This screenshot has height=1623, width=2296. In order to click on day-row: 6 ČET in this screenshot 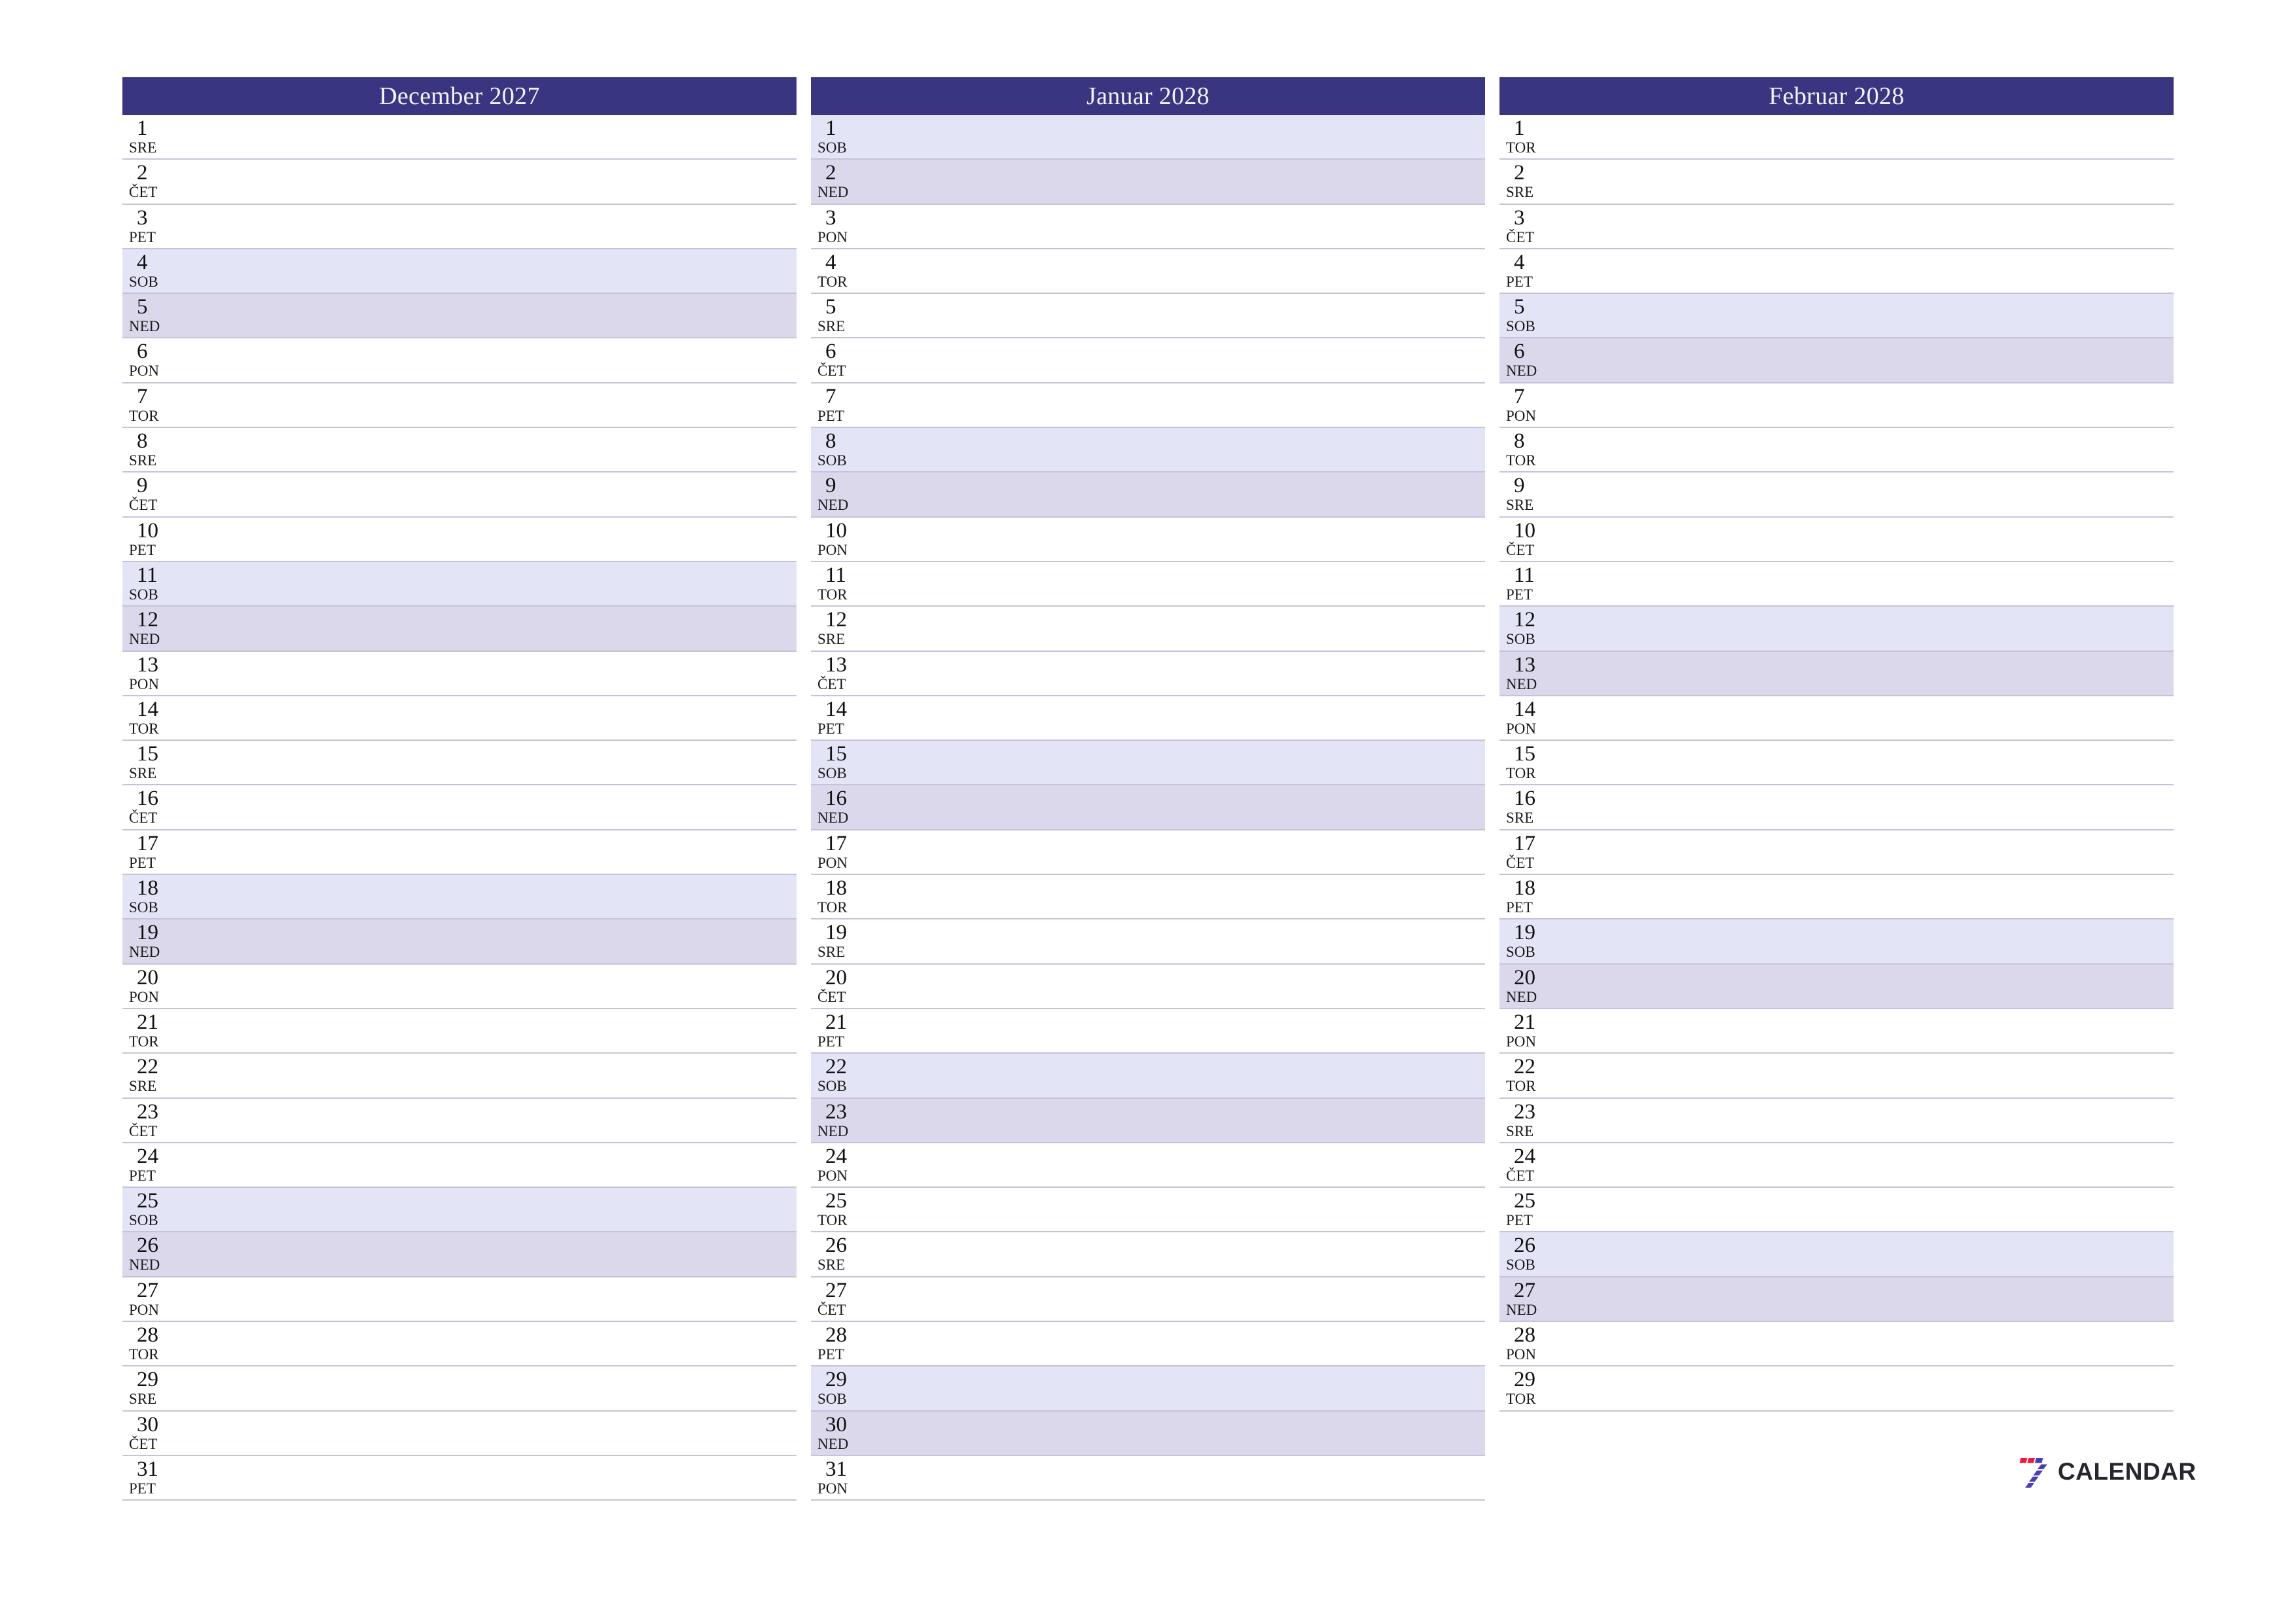, I will do `click(1148, 361)`.